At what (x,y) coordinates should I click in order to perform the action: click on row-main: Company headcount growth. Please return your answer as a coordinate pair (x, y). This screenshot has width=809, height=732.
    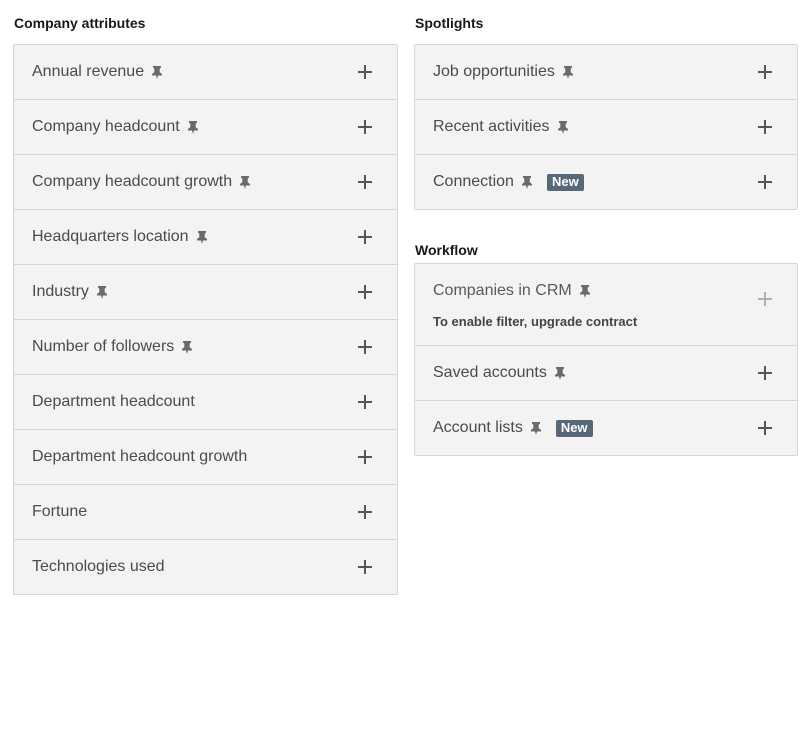
    Looking at the image, I should click on (141, 182).